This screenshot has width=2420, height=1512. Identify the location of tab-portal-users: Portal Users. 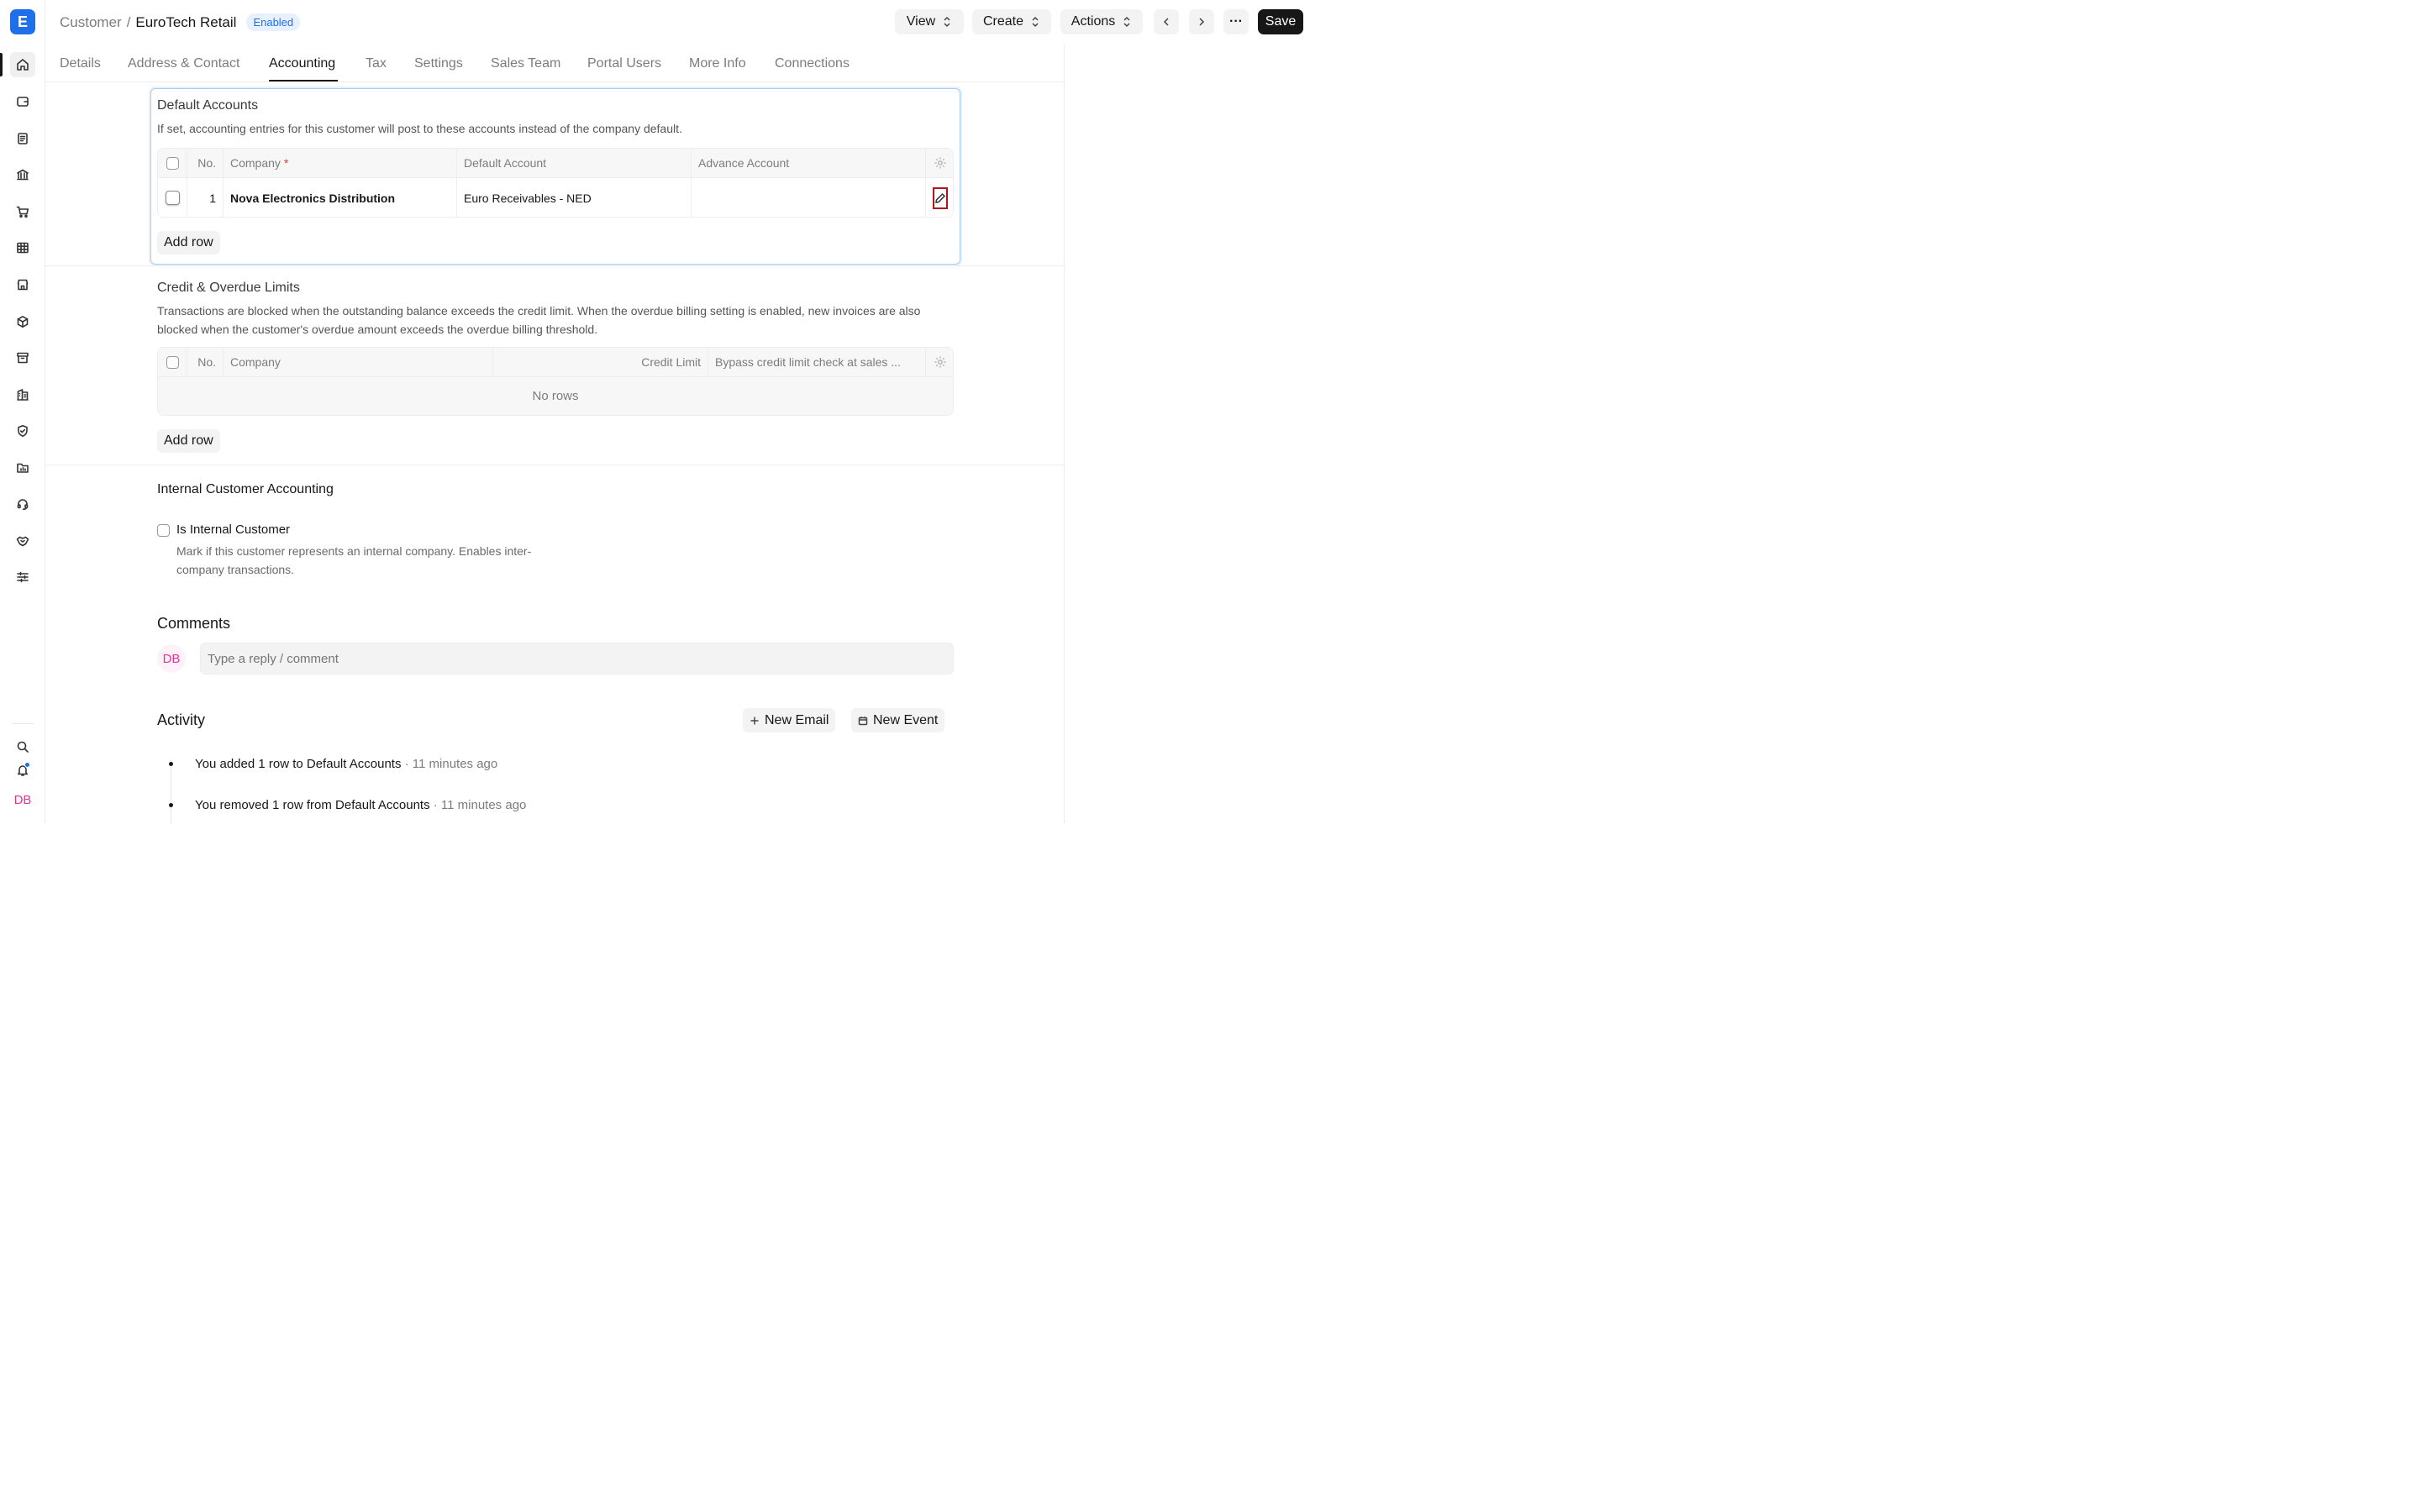
(624, 63).